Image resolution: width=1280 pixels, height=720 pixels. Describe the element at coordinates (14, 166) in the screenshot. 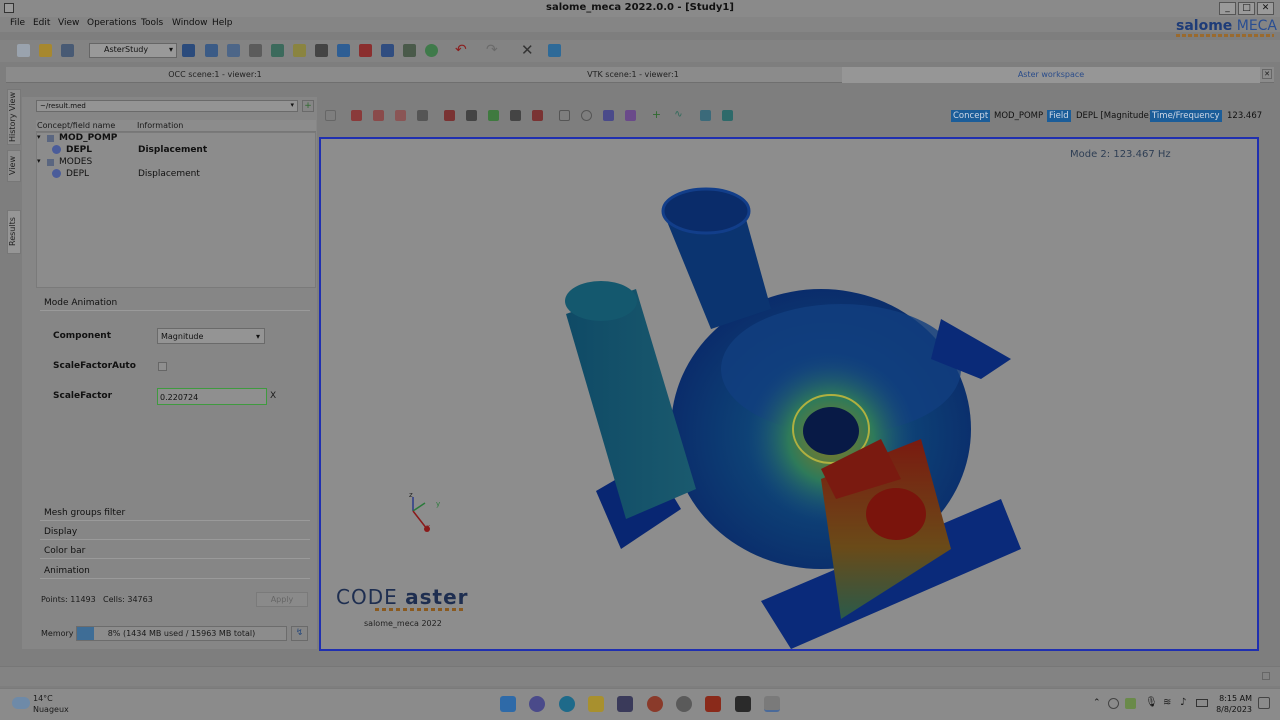

I see `tab-view: View` at that location.